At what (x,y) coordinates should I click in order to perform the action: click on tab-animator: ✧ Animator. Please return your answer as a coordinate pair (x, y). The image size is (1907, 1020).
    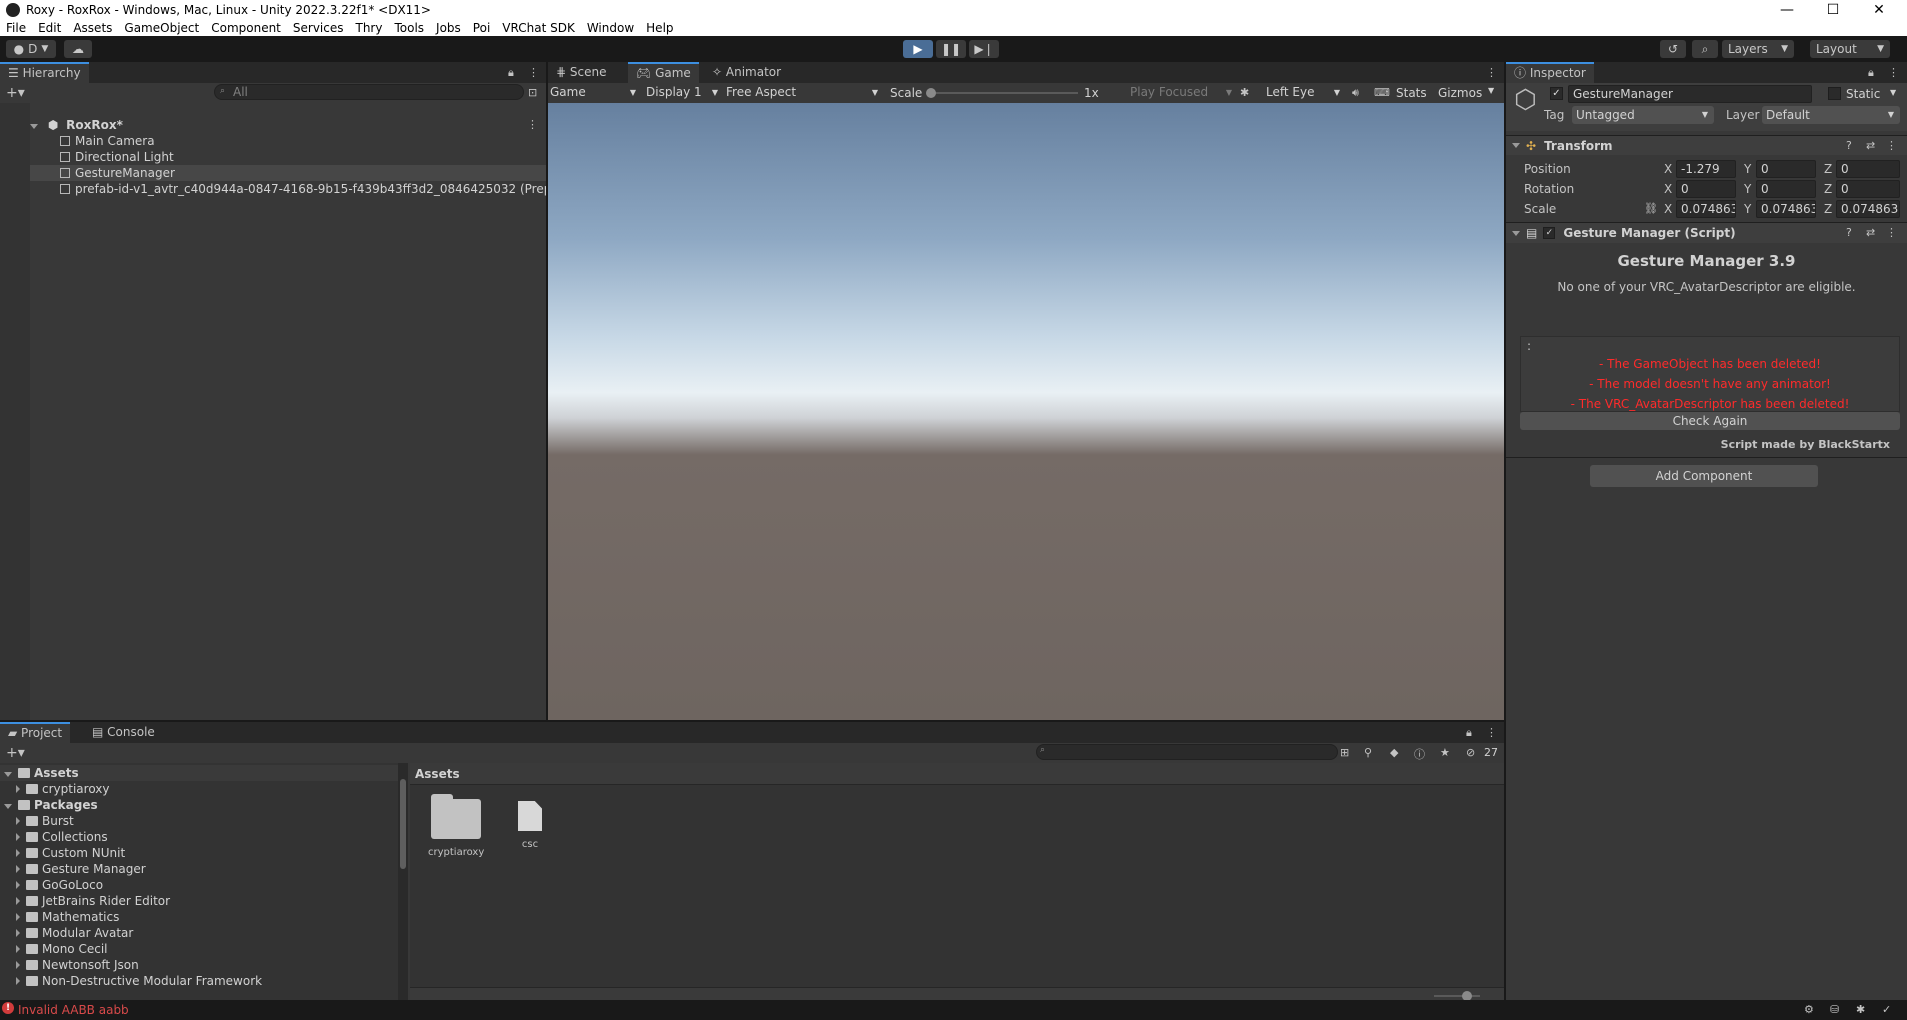
    Looking at the image, I should click on (746, 72).